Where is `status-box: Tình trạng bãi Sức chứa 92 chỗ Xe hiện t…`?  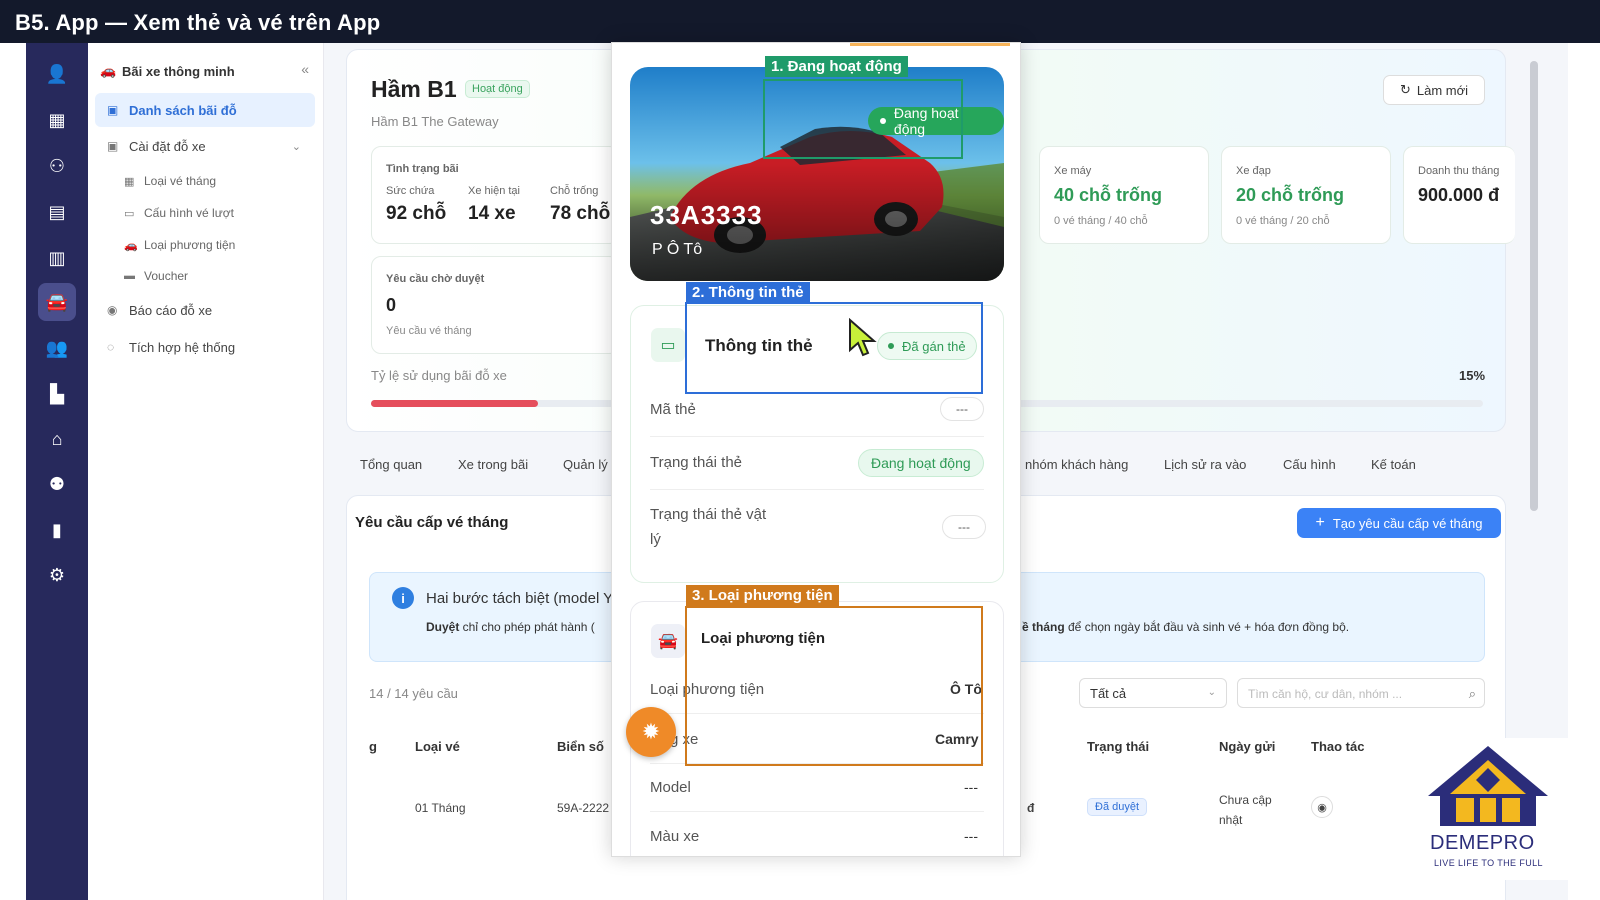
status-box: Tình trạng bãi Sức chứa 92 chỗ Xe hiện t… is located at coordinates (495, 195).